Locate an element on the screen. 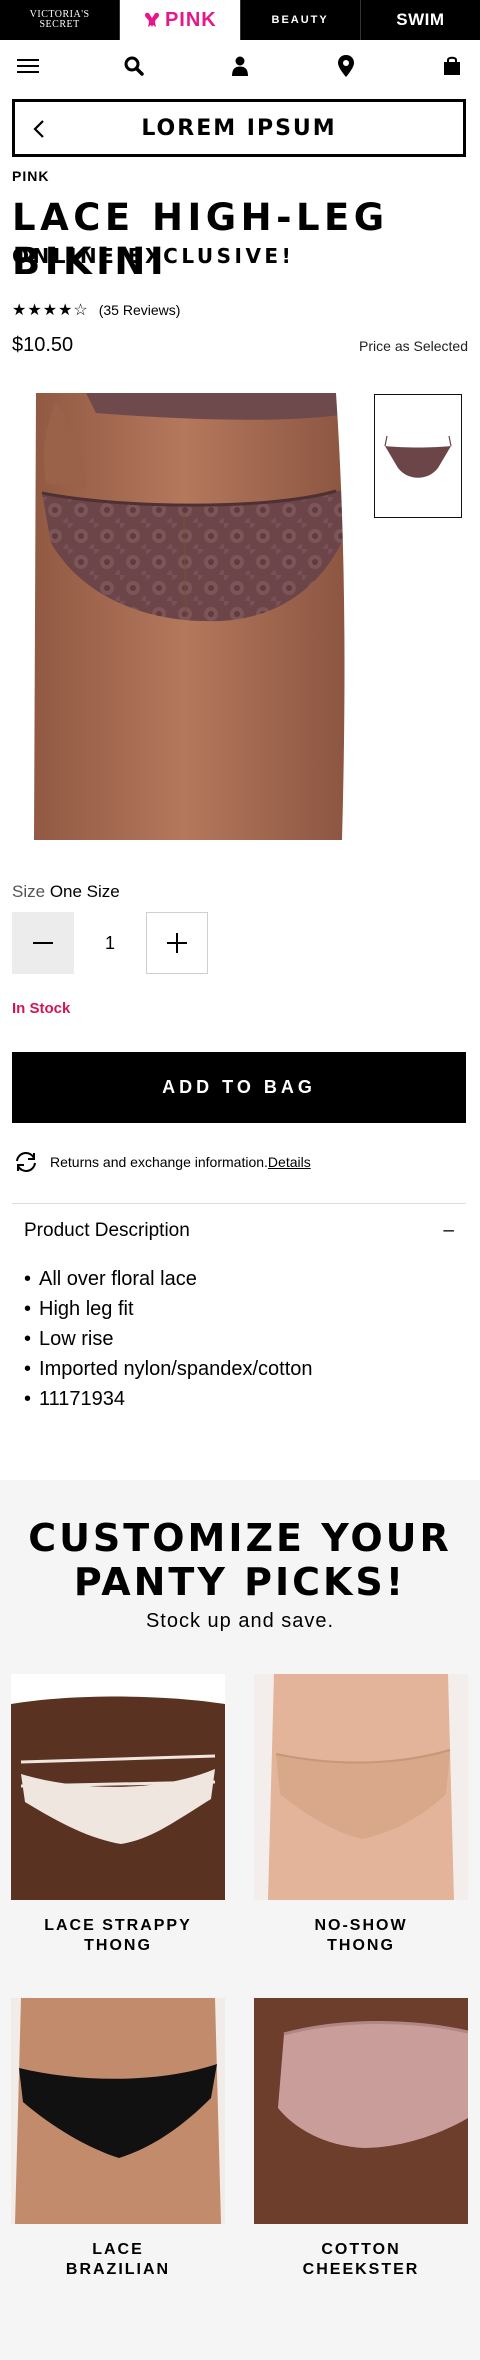 The image size is (480, 2360). returns-details-link: Details is located at coordinates (289, 1162).